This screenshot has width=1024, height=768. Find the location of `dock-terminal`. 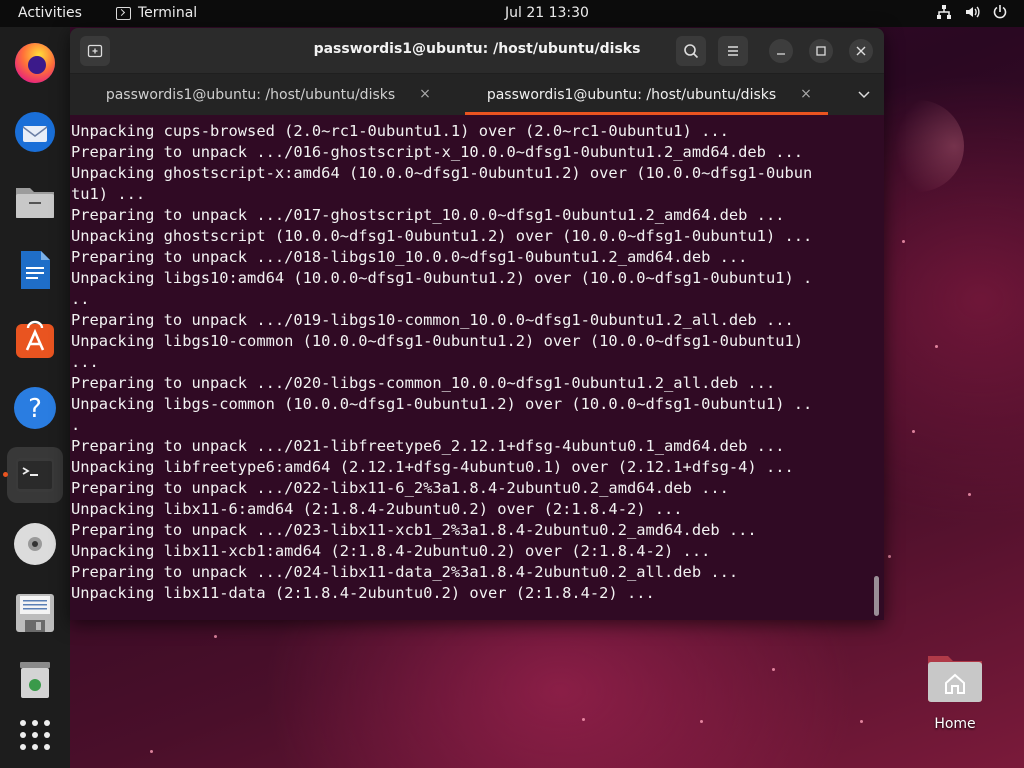

dock-terminal is located at coordinates (33, 475).